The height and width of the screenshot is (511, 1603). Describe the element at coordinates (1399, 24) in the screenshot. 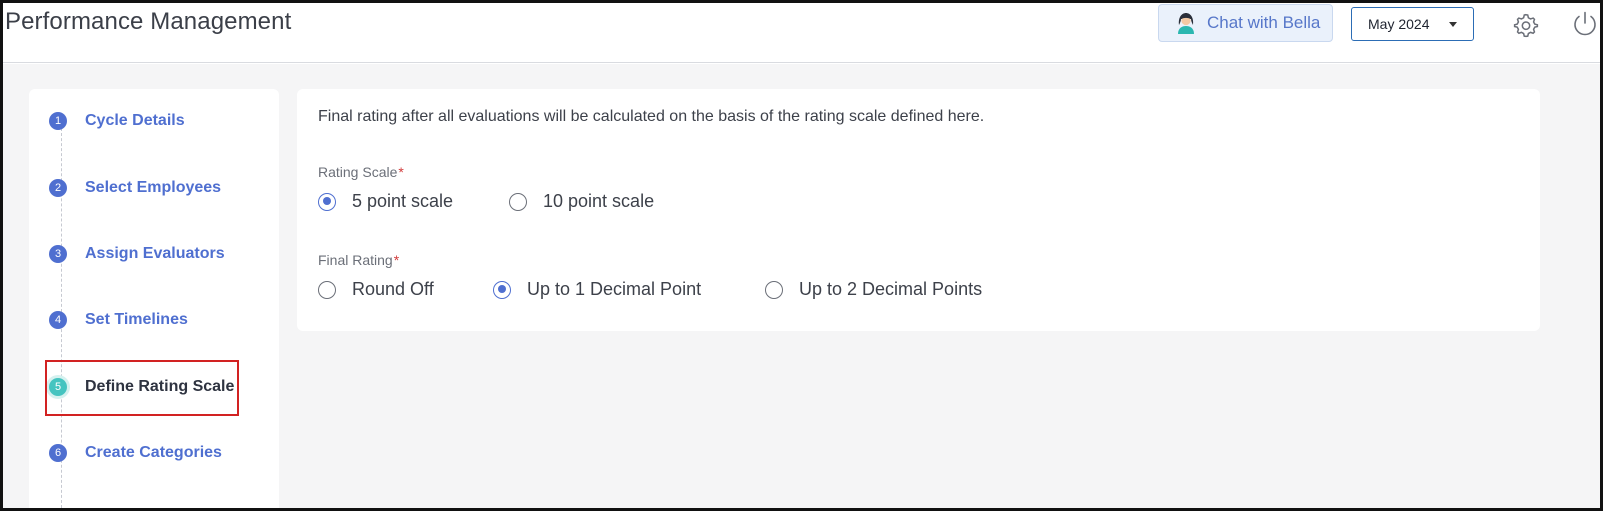

I see `month-select-value: May 2024` at that location.